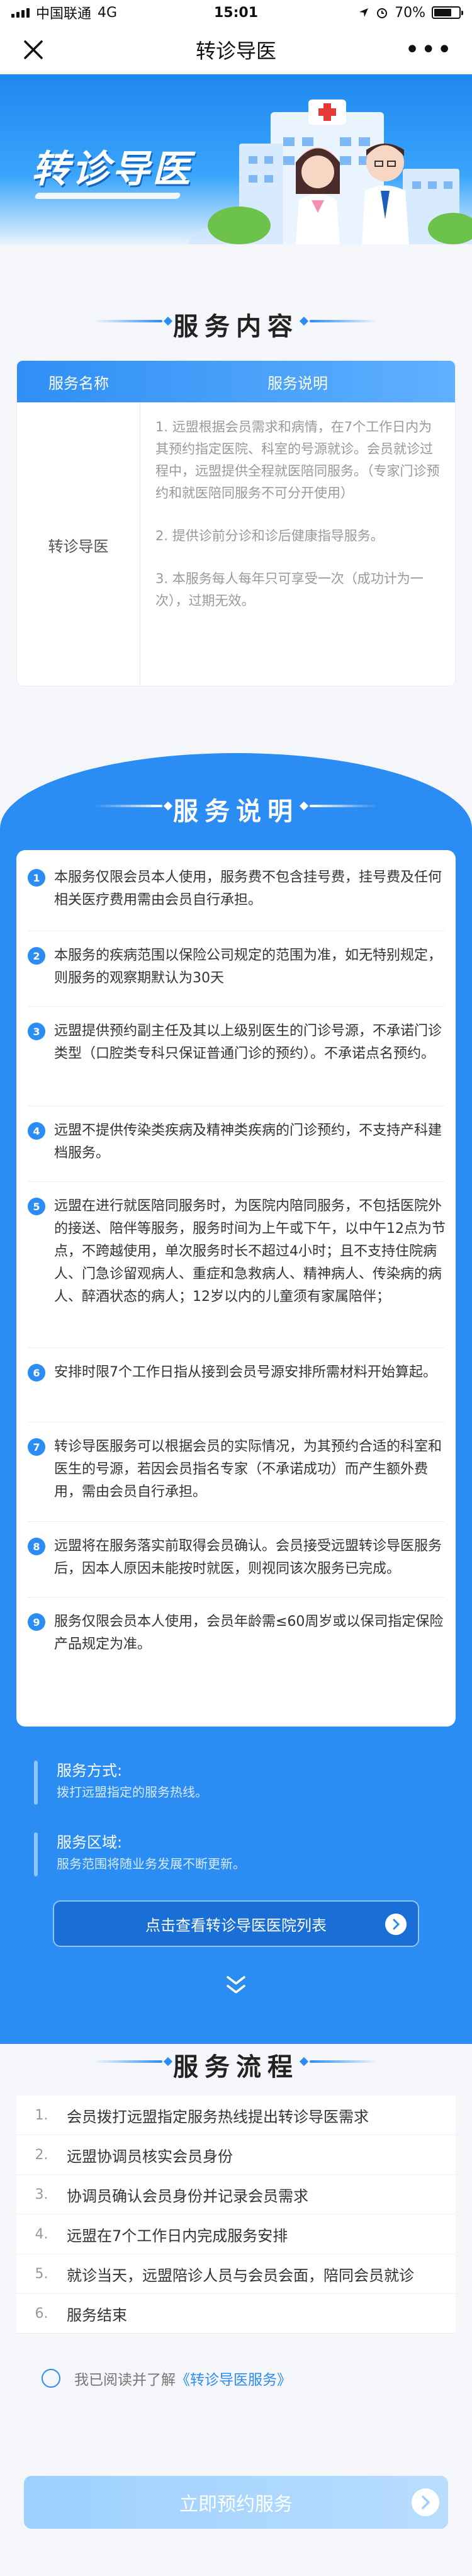 This screenshot has height=2576, width=472. What do you see at coordinates (41, 2313) in the screenshot?
I see `step-number: 6.` at bounding box center [41, 2313].